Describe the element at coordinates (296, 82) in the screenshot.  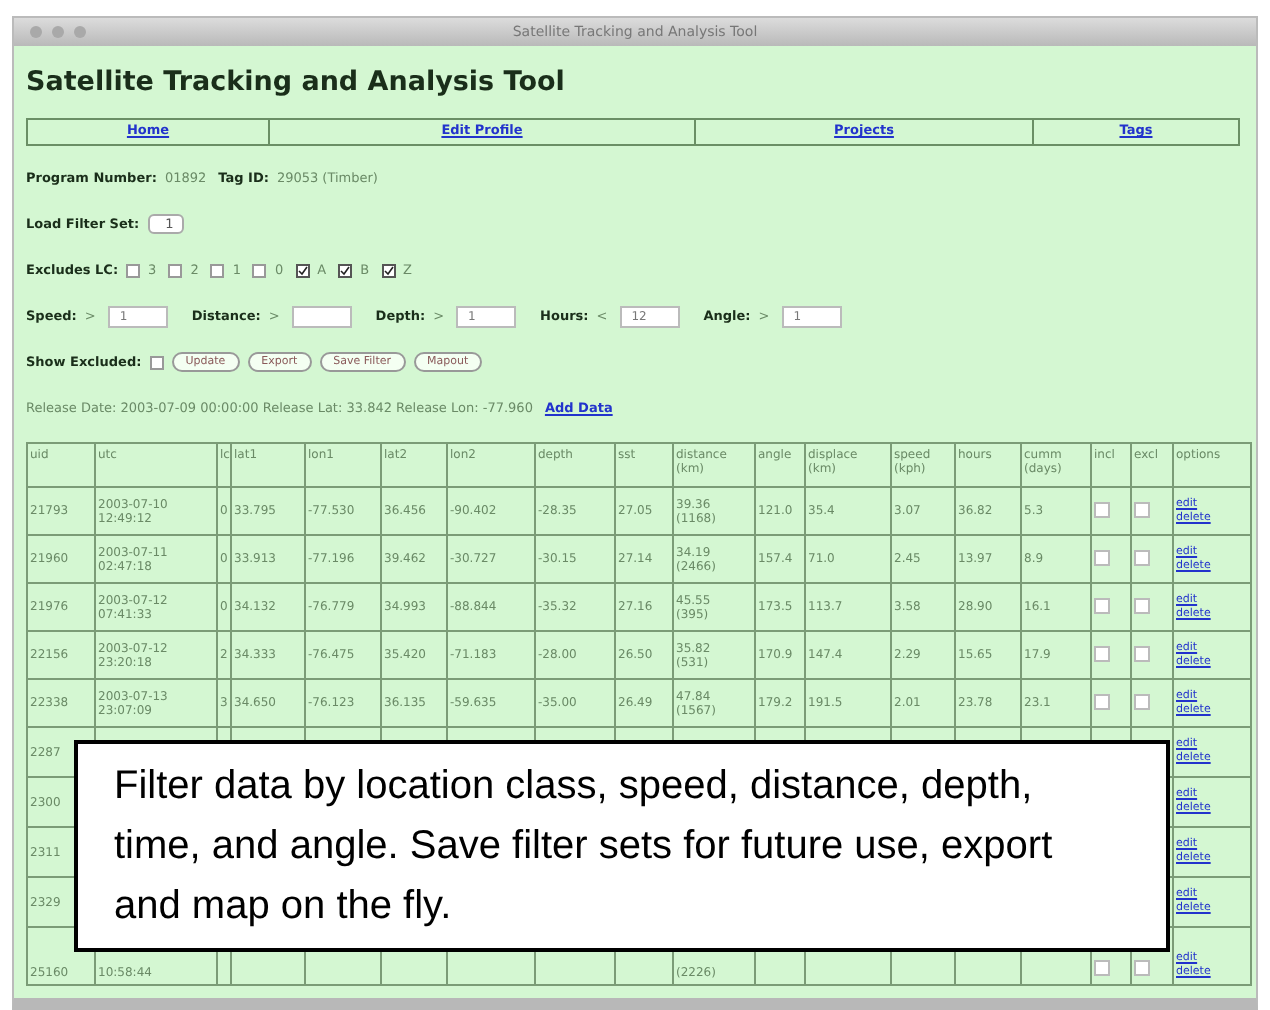
I see `page-heading: Satellite Tracking and Analysis Tool` at that location.